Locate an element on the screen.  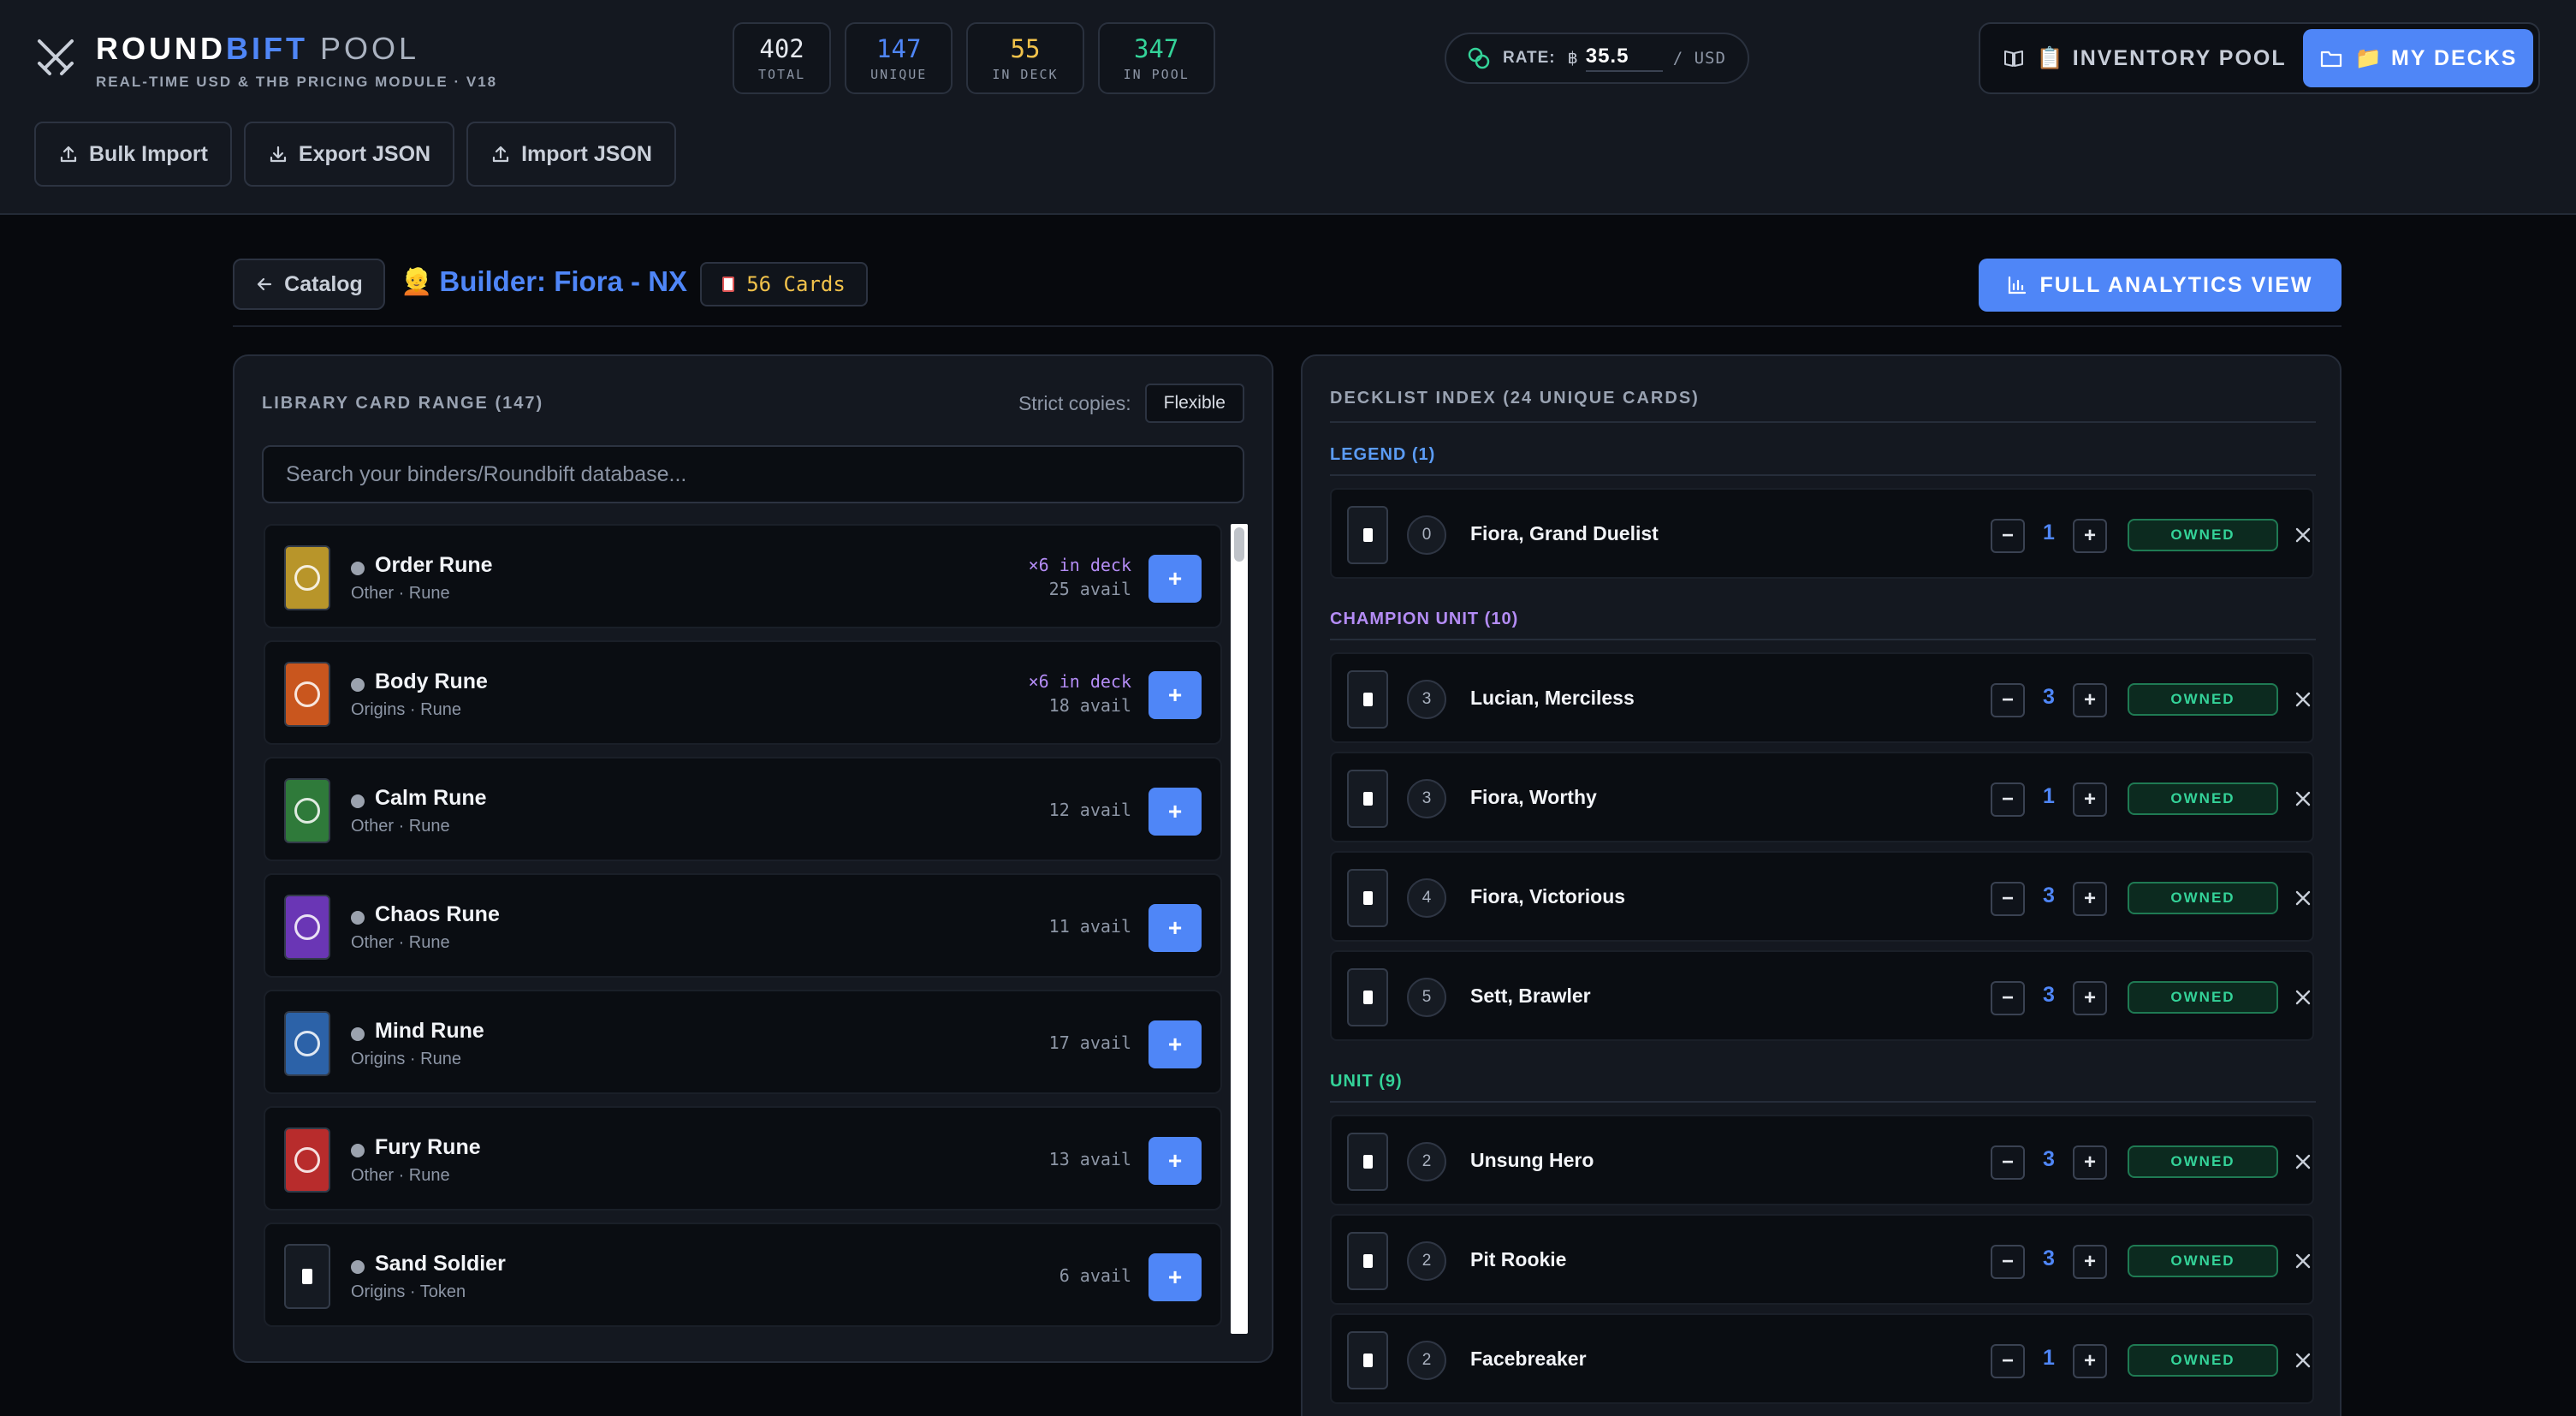
scrollbar-thumb is located at coordinates (1239, 544).